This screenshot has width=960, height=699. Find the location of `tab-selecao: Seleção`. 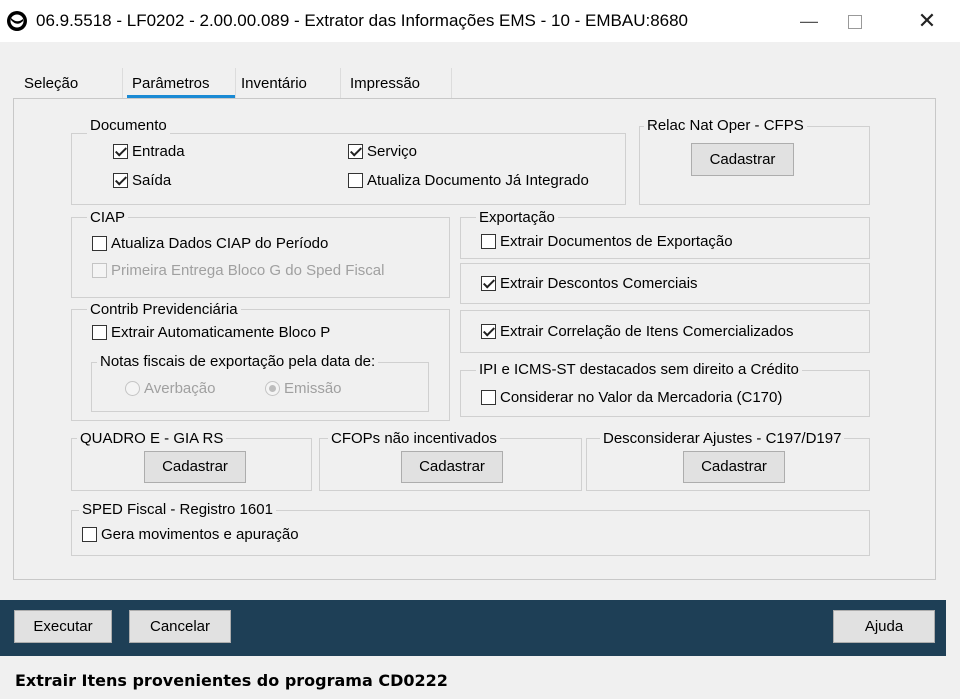

tab-selecao: Seleção is located at coordinates (51, 84).